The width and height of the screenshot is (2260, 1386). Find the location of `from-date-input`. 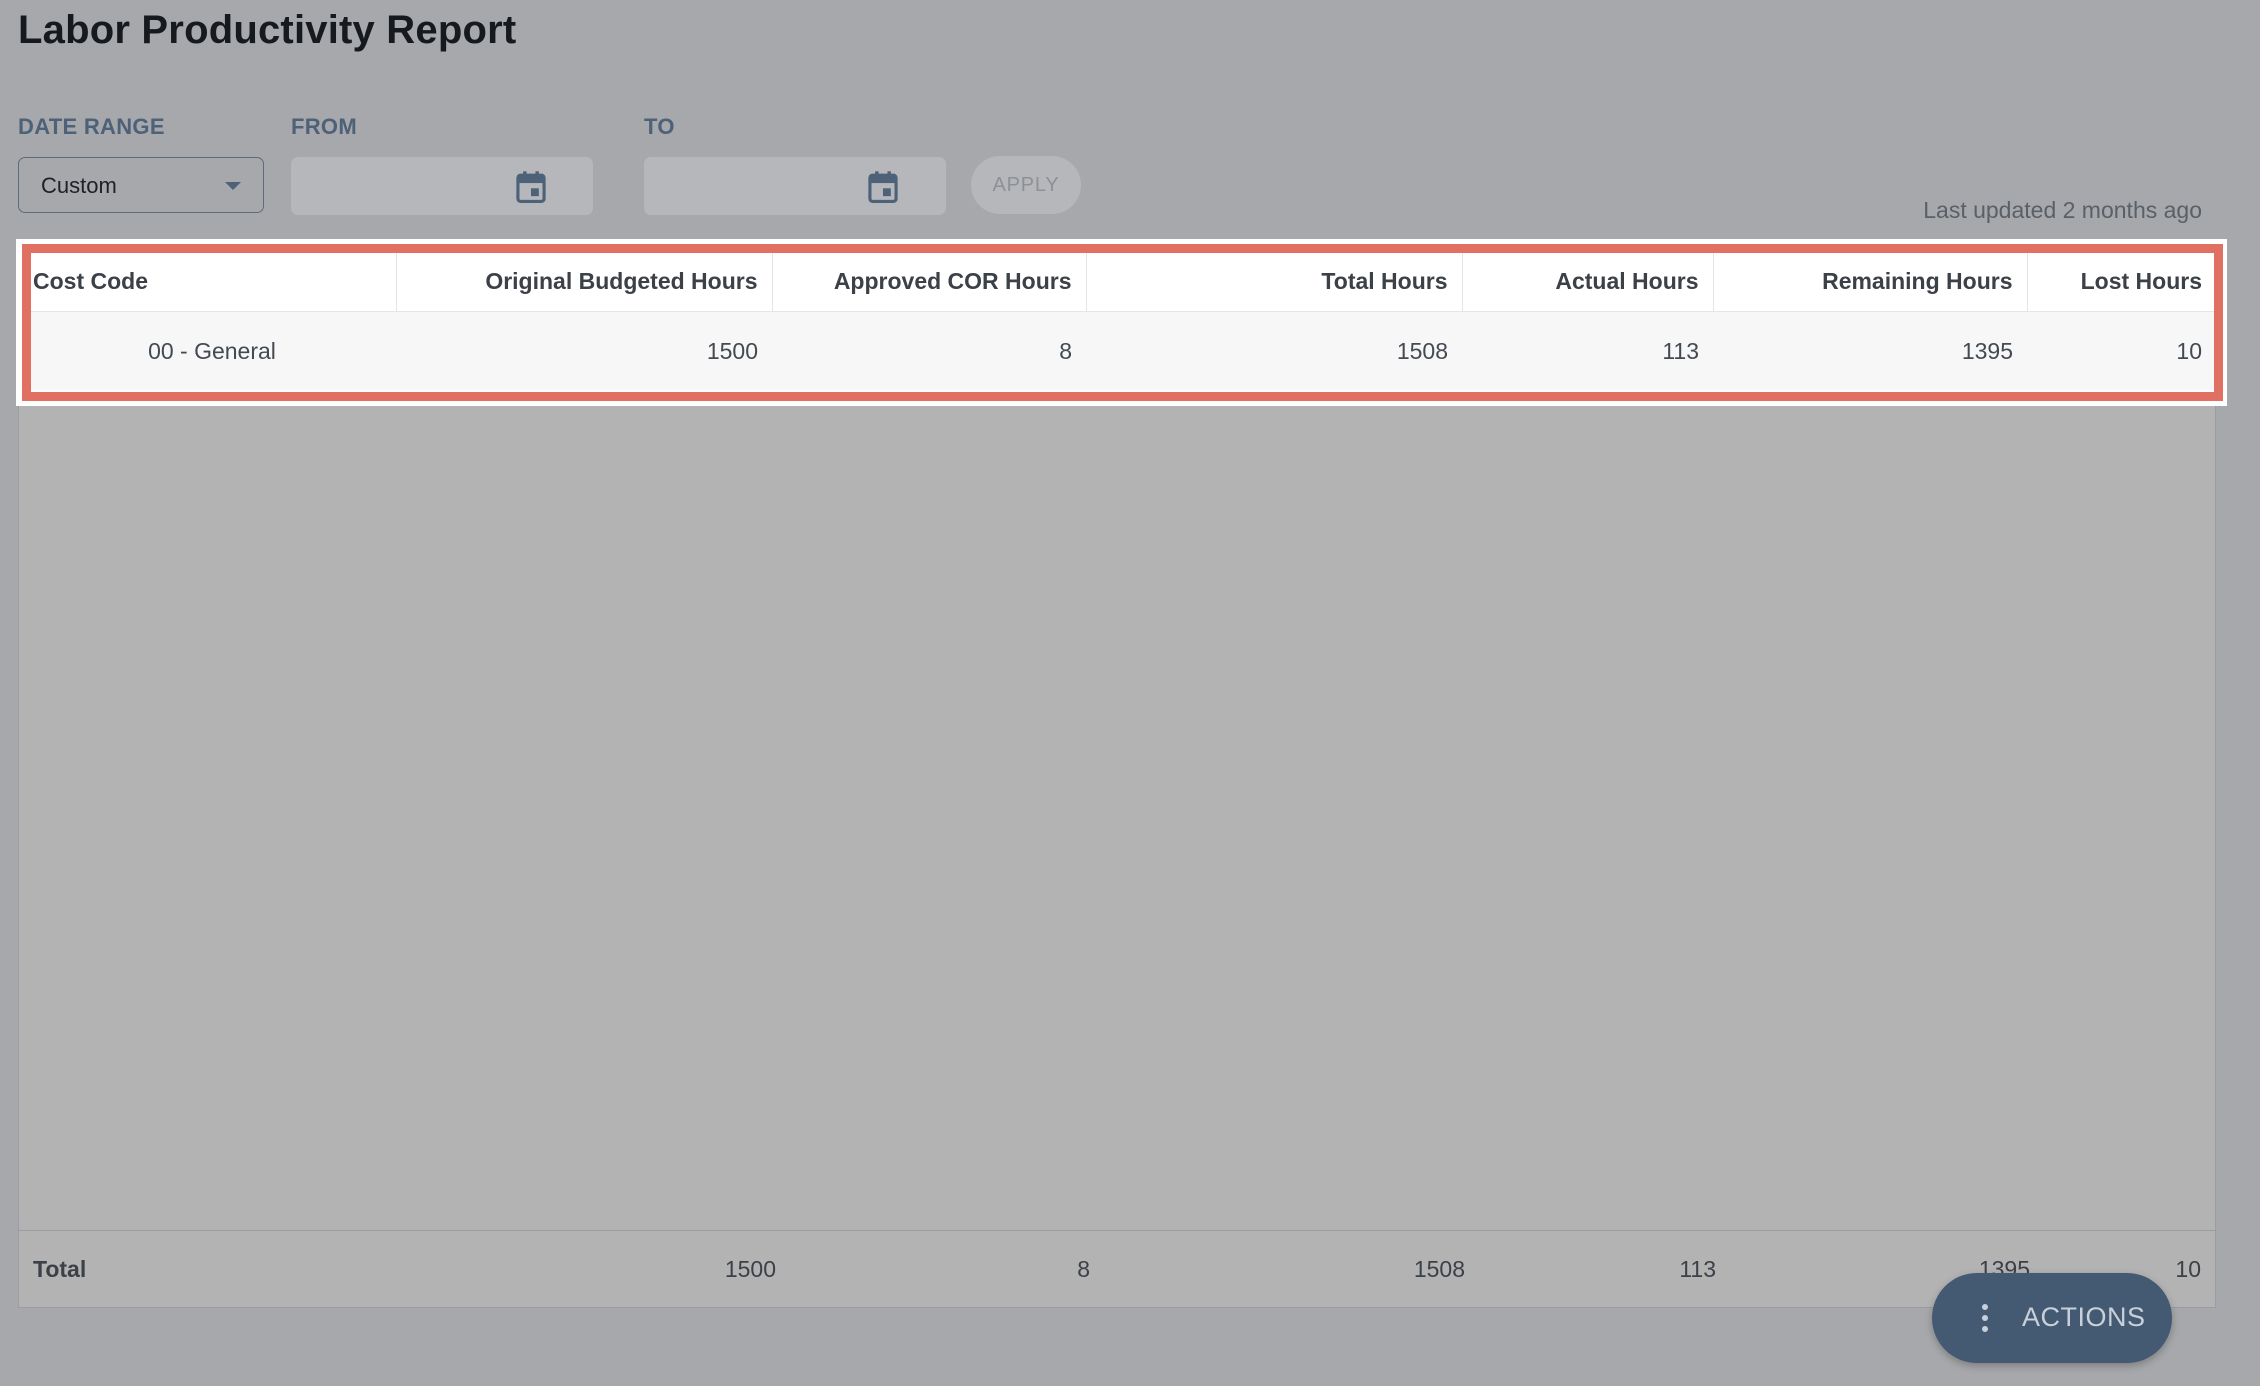

from-date-input is located at coordinates (442, 186).